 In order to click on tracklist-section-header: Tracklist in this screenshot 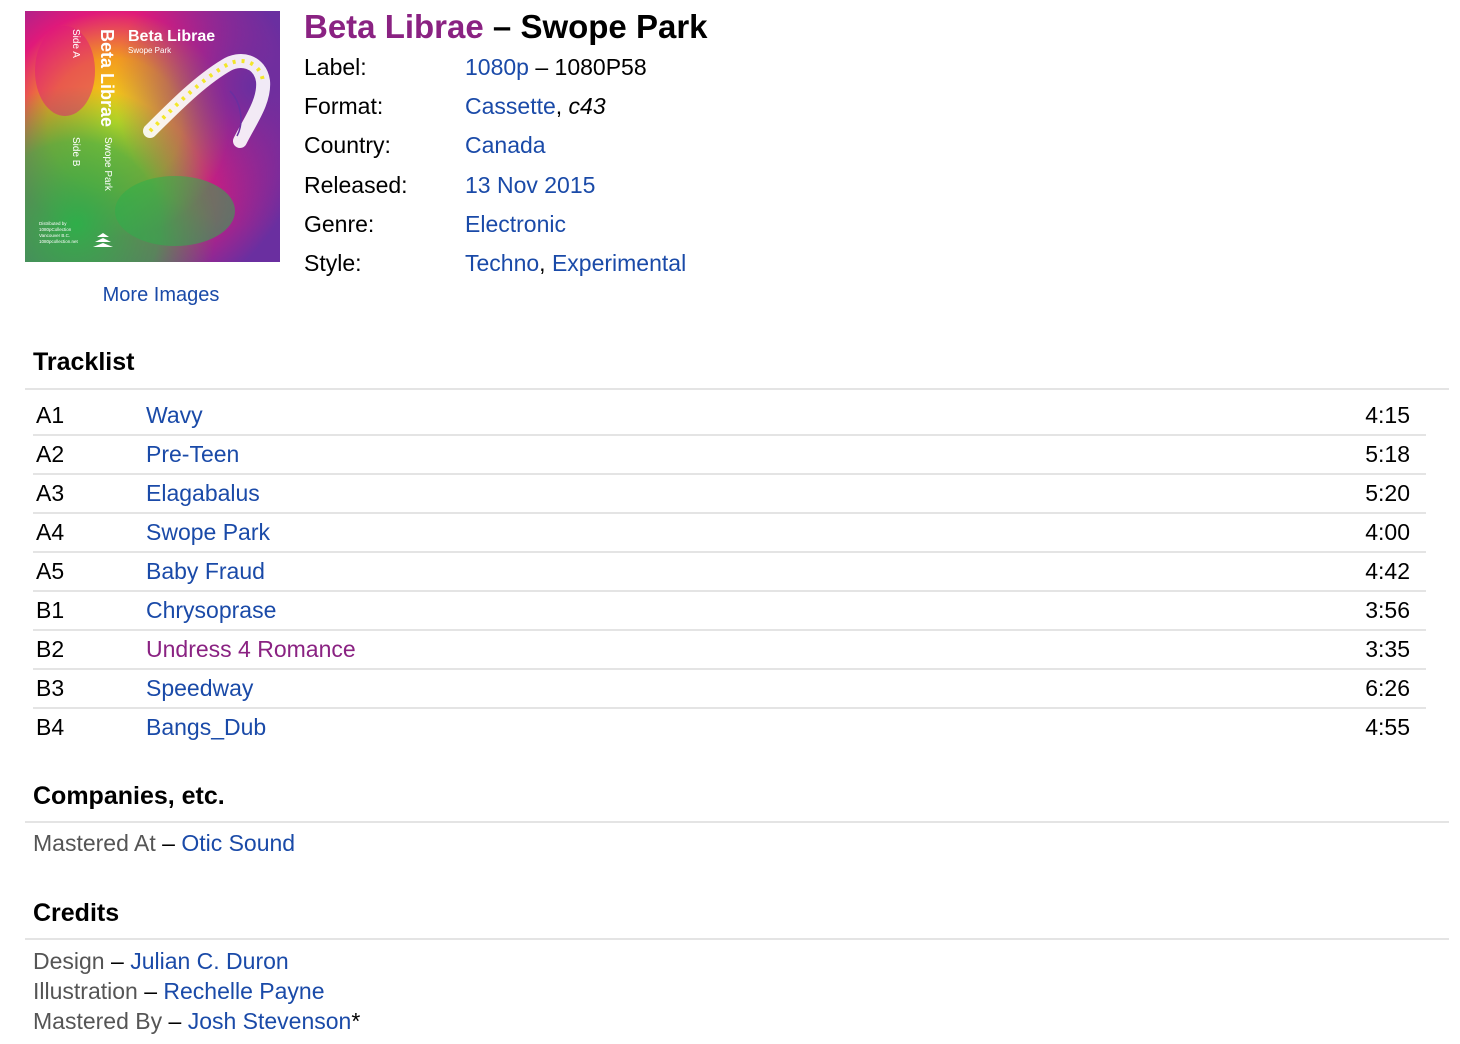, I will do `click(737, 367)`.